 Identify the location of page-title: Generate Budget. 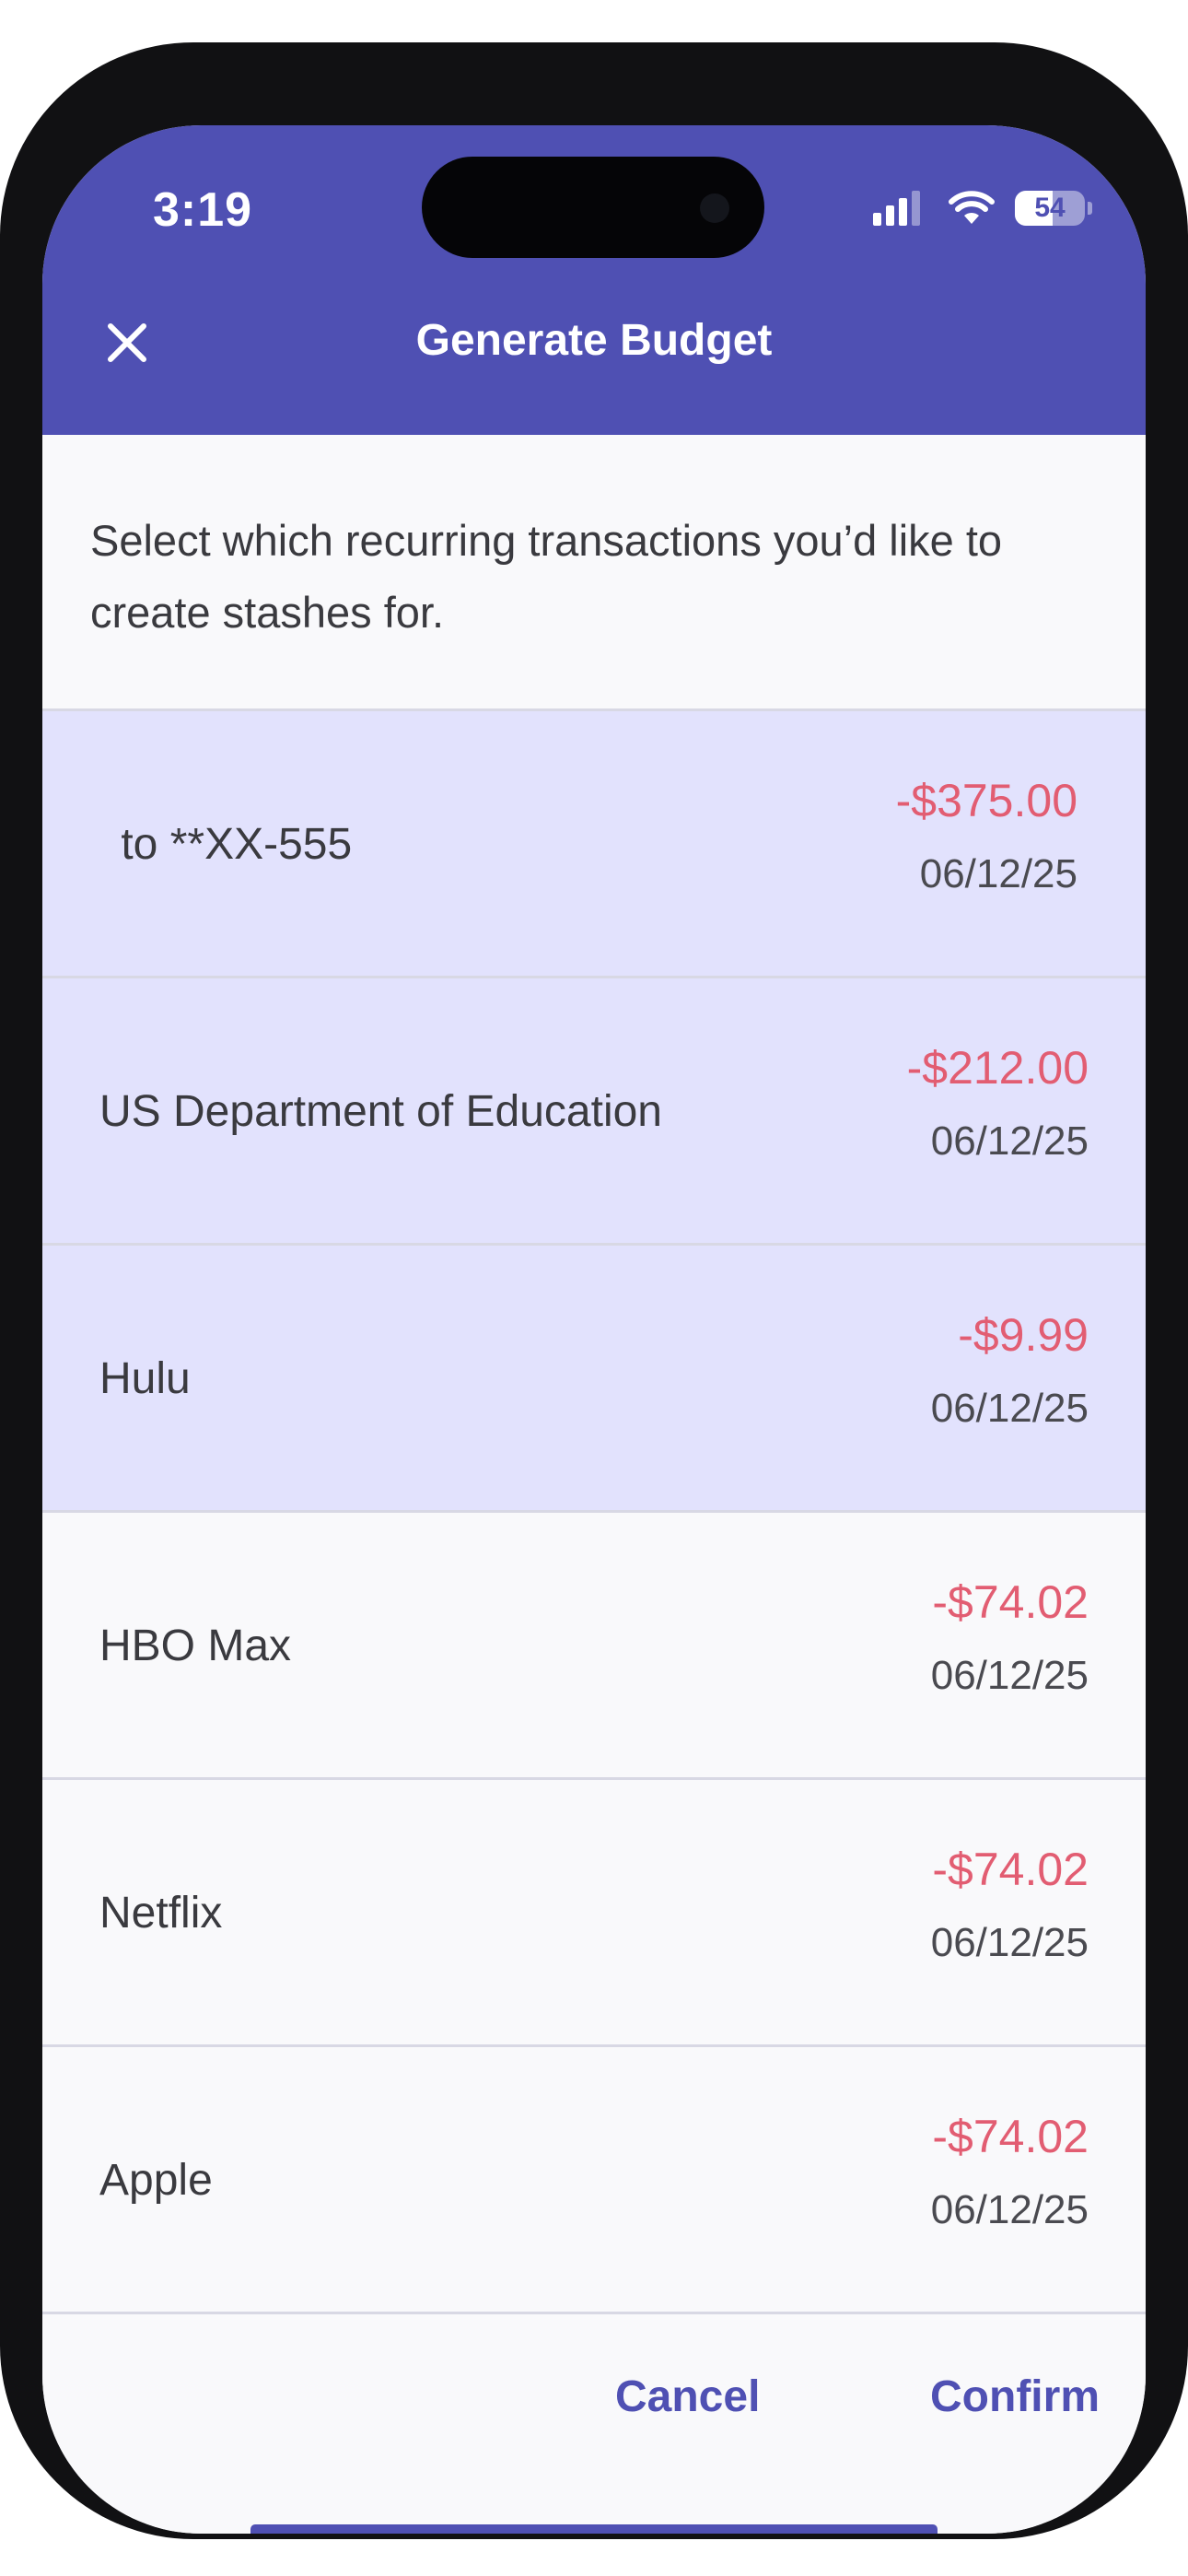
(594, 340).